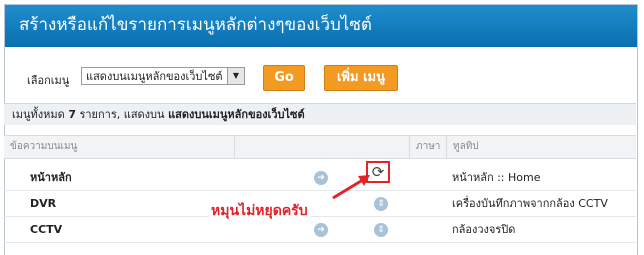 This screenshot has width=644, height=255. I want to click on annotation-callout: หมุนไม่หยุดครับ, so click(259, 211).